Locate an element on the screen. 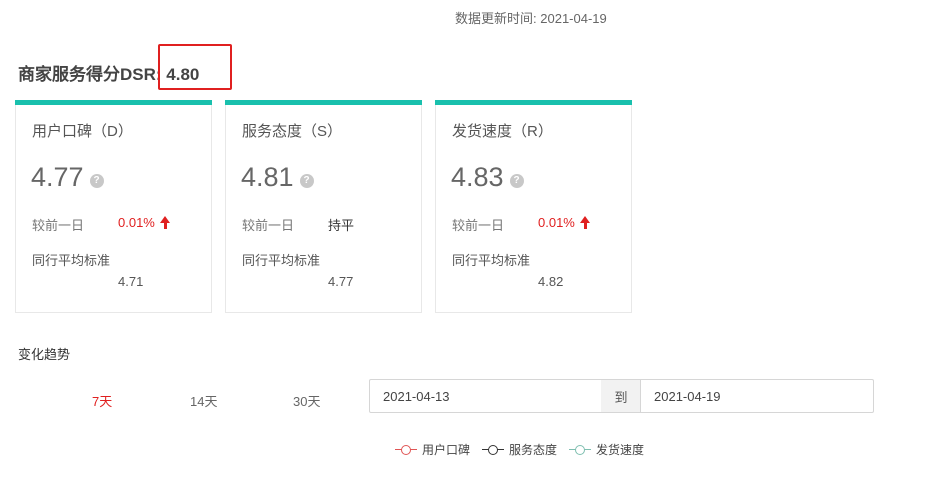 The height and width of the screenshot is (483, 933). legend-item-s: 服务态度 is located at coordinates (519, 449).